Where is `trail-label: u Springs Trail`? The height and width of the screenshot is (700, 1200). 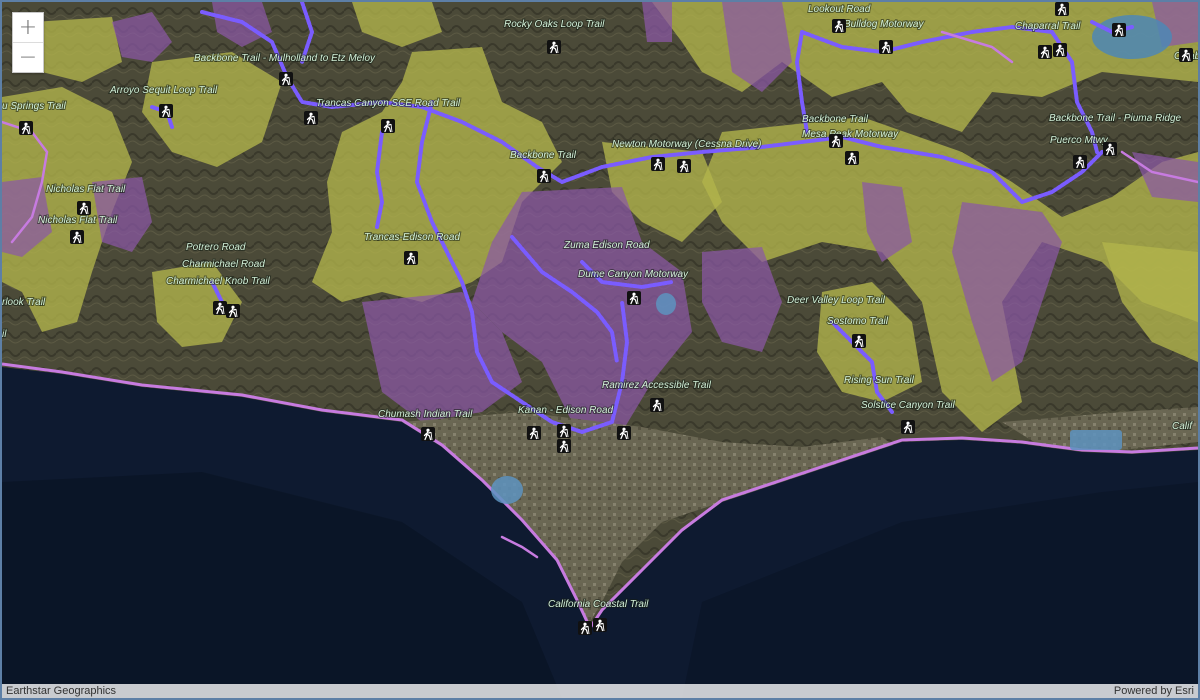
trail-label: u Springs Trail is located at coordinates (34, 106).